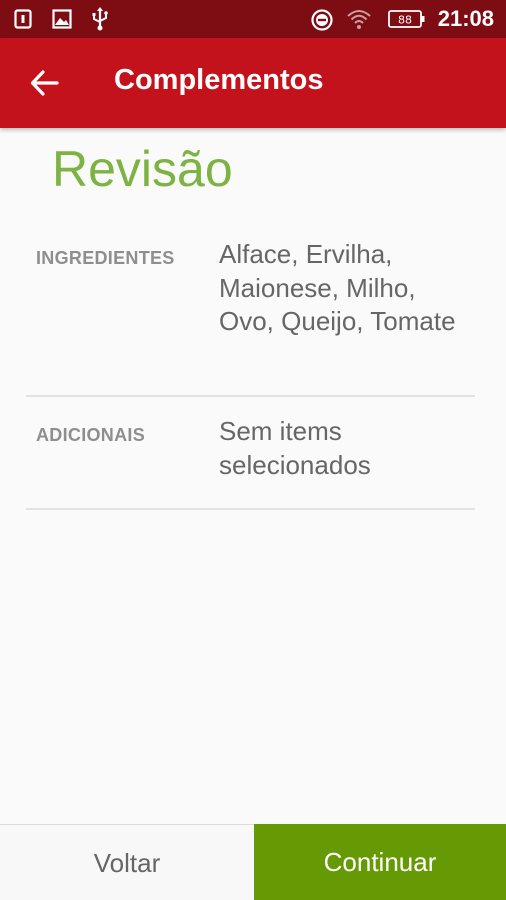 This screenshot has height=900, width=506. I want to click on review-row-value: Sem items selecionados, so click(295, 448).